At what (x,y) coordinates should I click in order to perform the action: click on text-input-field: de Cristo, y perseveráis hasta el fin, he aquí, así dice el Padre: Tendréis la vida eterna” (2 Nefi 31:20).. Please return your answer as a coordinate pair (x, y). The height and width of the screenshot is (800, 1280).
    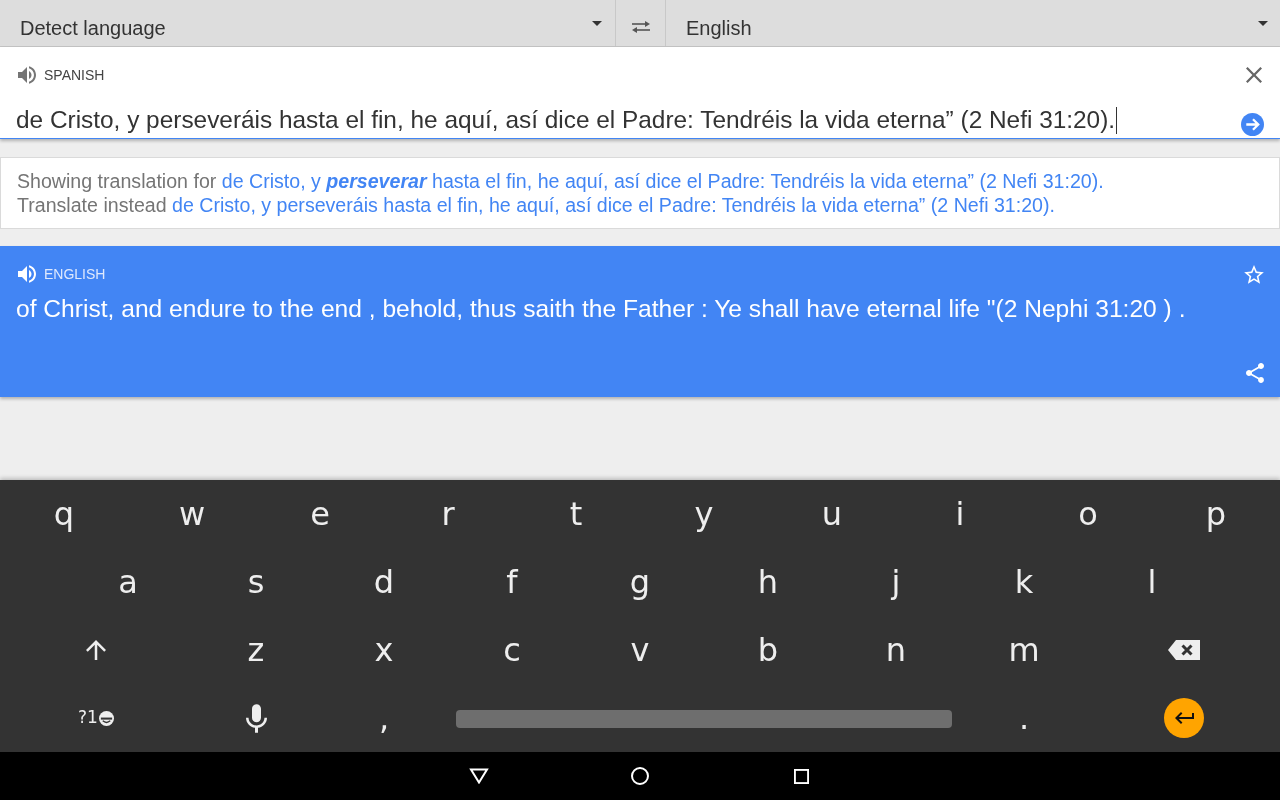
    Looking at the image, I should click on (640, 121).